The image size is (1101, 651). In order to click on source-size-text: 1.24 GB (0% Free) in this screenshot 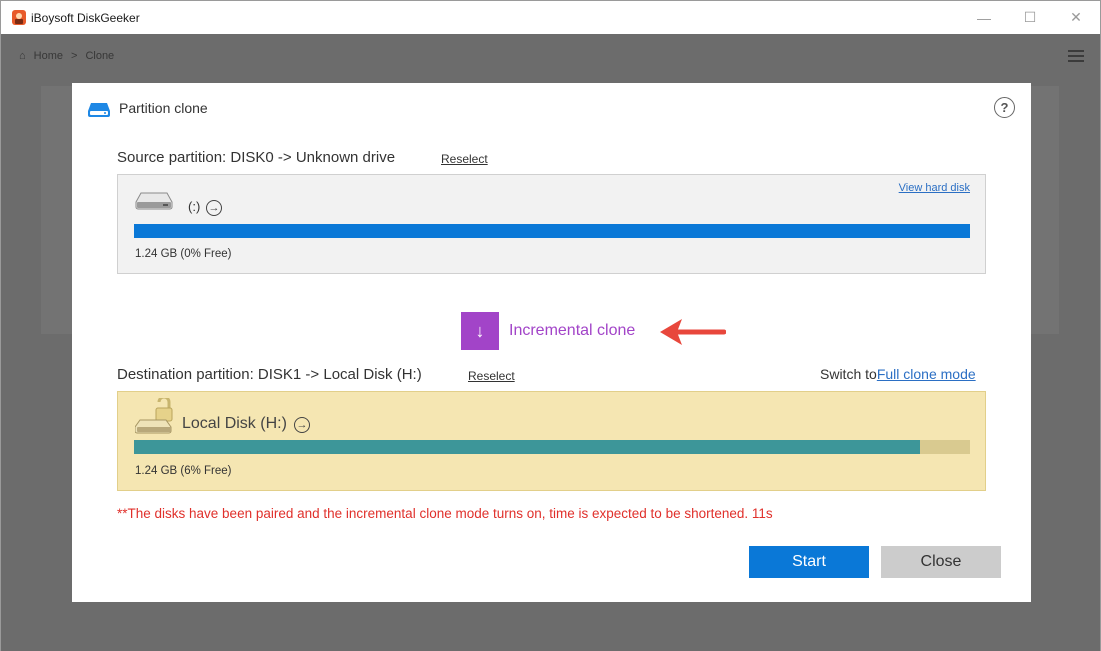, I will do `click(183, 254)`.